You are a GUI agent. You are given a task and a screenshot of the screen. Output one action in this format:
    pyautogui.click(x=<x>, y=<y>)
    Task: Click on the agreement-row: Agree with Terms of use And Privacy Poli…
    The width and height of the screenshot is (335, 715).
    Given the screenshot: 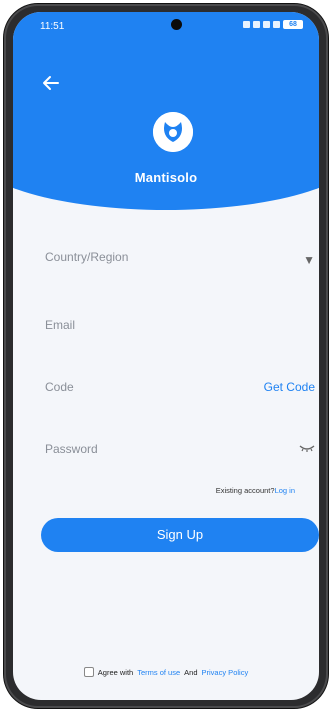 What is the action you would take?
    pyautogui.click(x=166, y=672)
    